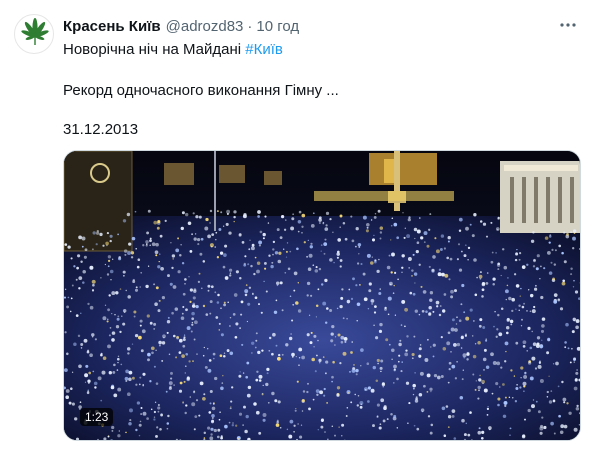  I want to click on more-options-button, so click(568, 25).